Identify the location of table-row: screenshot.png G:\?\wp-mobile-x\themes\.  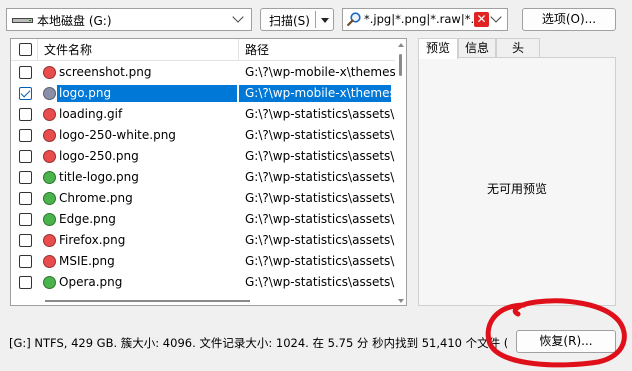
(203, 72).